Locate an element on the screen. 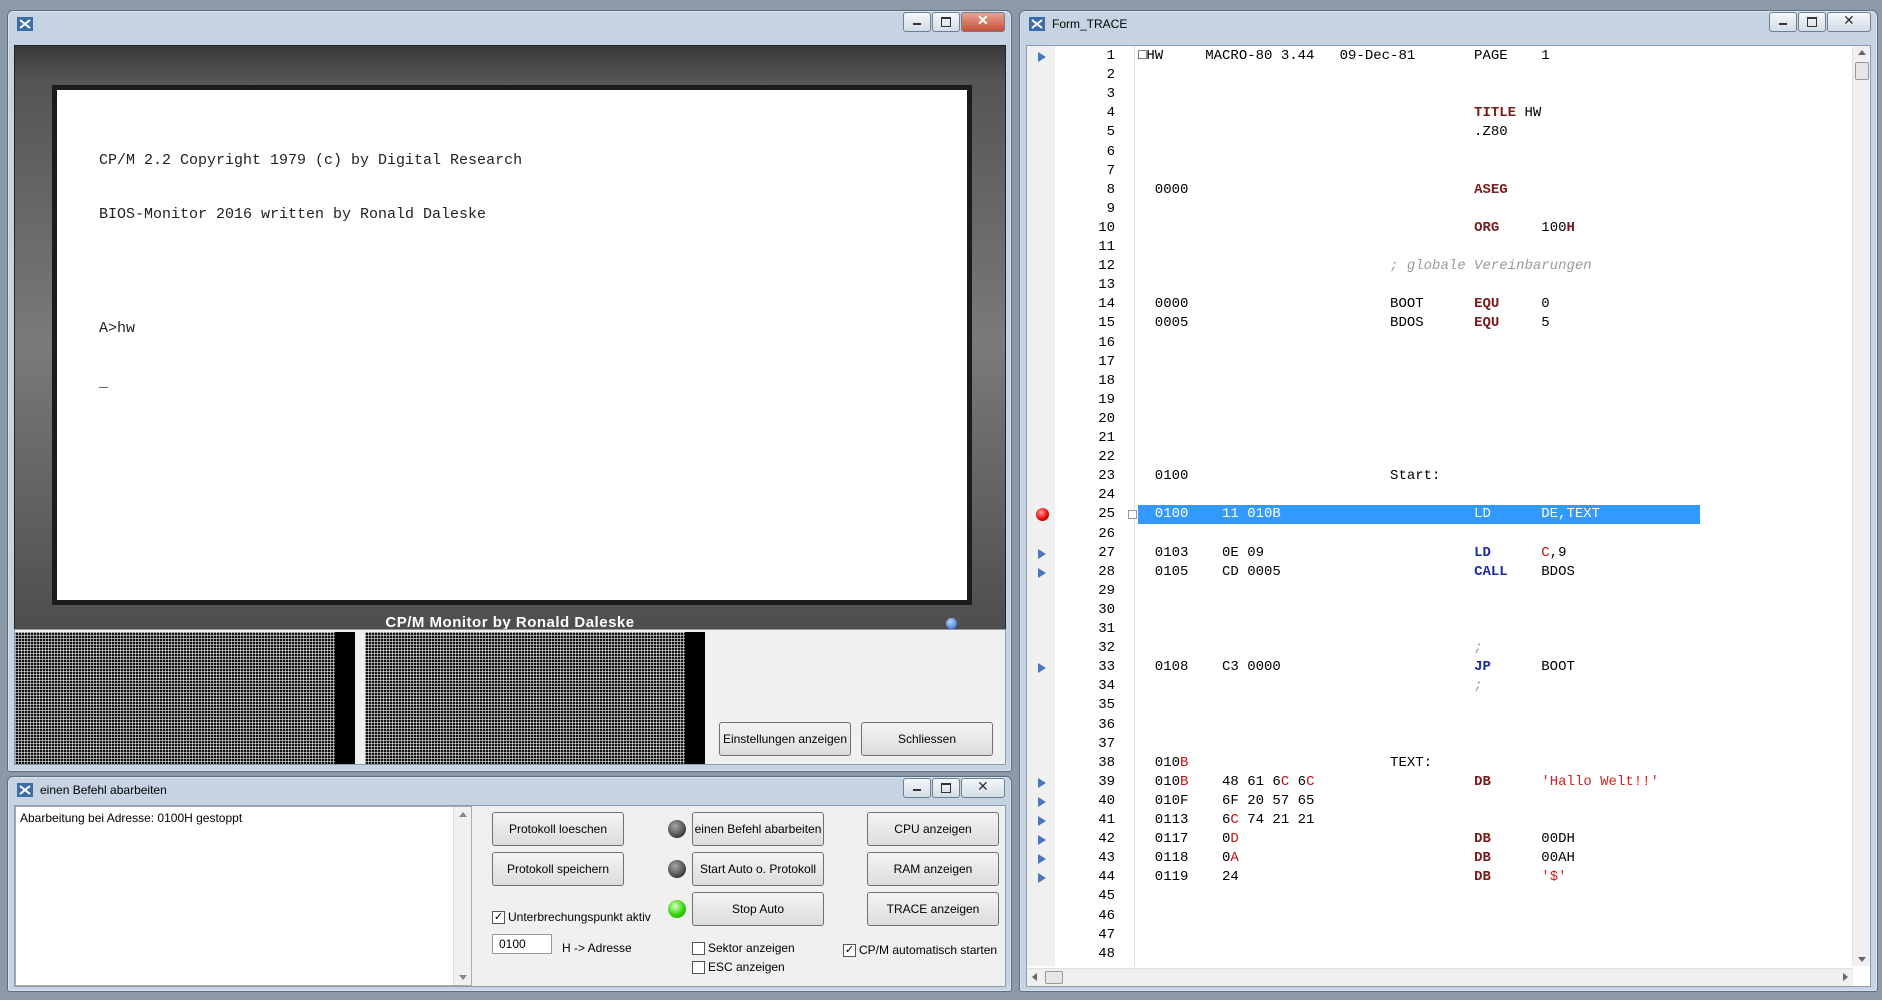  trace-line: 38 010B TEXT: is located at coordinates (1352, 763).